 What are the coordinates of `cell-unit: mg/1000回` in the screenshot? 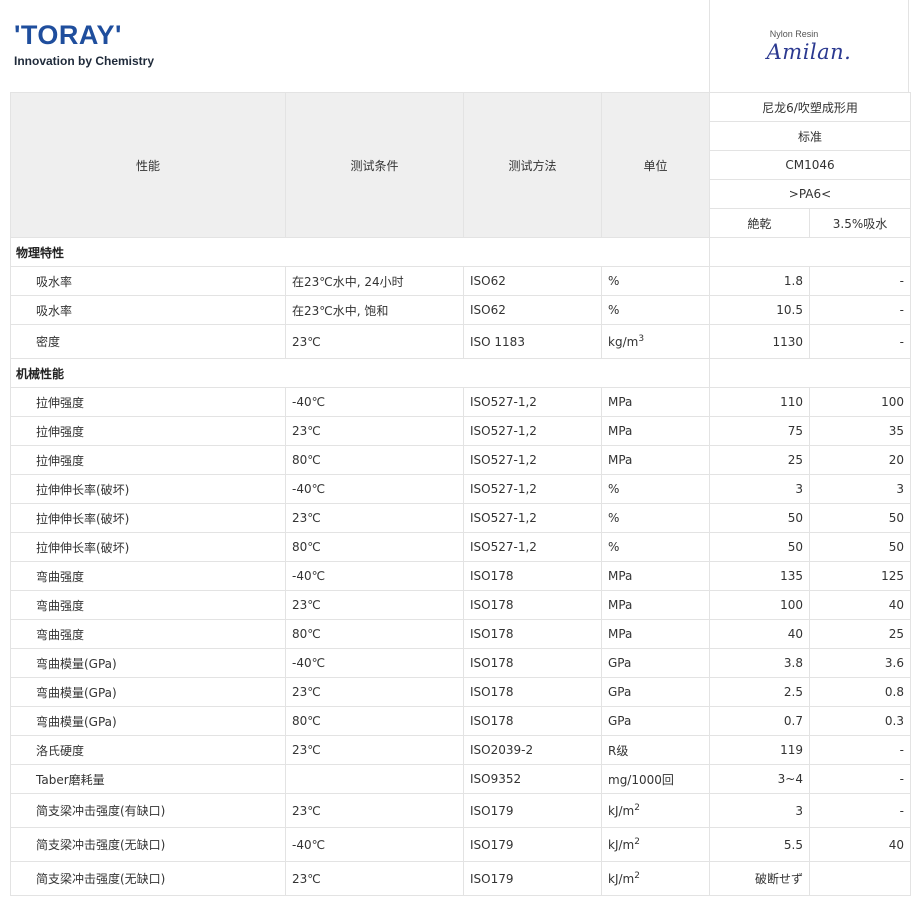 It's located at (655, 779).